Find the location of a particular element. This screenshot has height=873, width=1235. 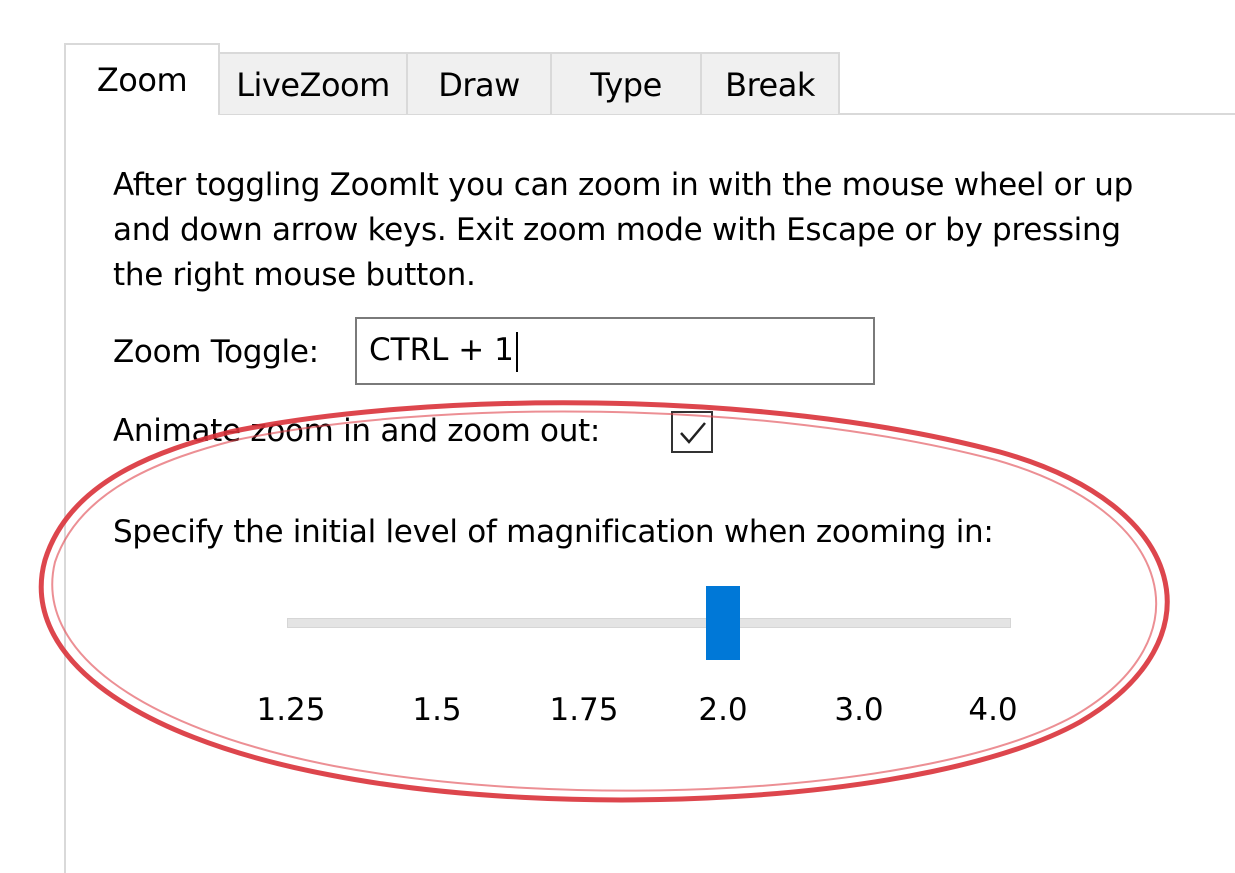

tab-livezoom: LiveZoom is located at coordinates (313, 83).